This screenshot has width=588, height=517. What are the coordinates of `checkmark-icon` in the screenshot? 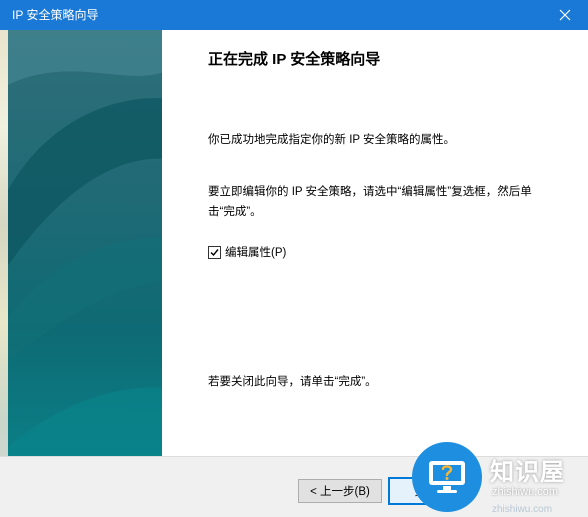 It's located at (214, 252).